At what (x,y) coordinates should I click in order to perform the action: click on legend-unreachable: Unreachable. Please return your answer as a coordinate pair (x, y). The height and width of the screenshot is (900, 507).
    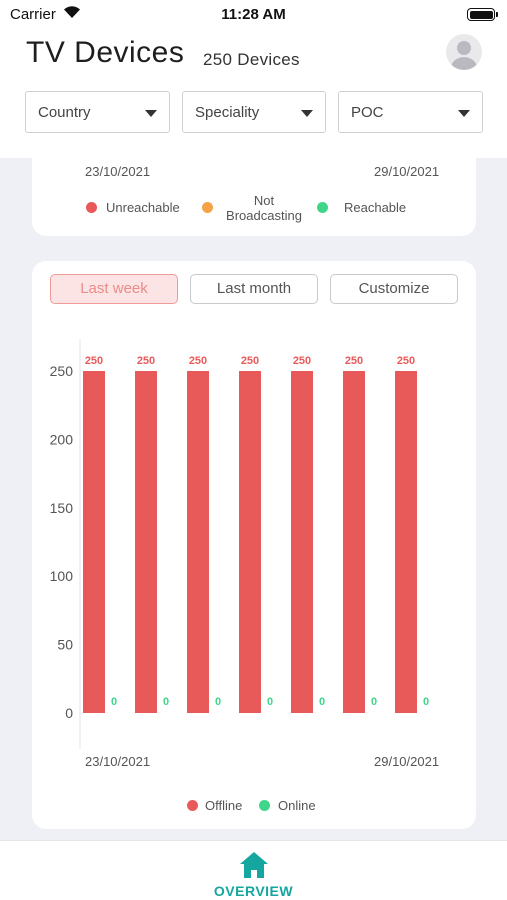
    Looking at the image, I should click on (143, 207).